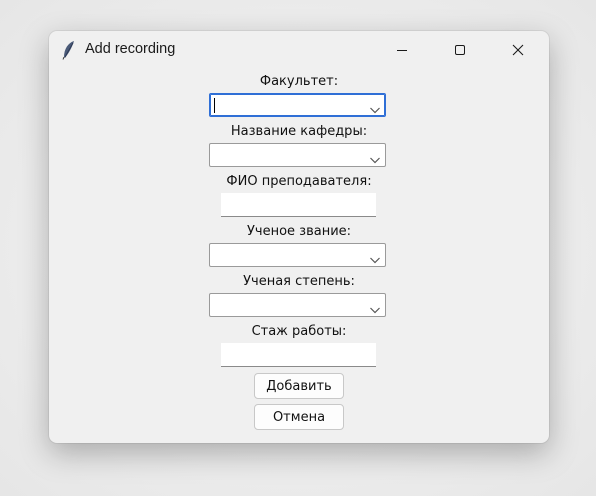 This screenshot has height=496, width=596. What do you see at coordinates (299, 131) in the screenshot?
I see `department-label: Название кафедры:` at bounding box center [299, 131].